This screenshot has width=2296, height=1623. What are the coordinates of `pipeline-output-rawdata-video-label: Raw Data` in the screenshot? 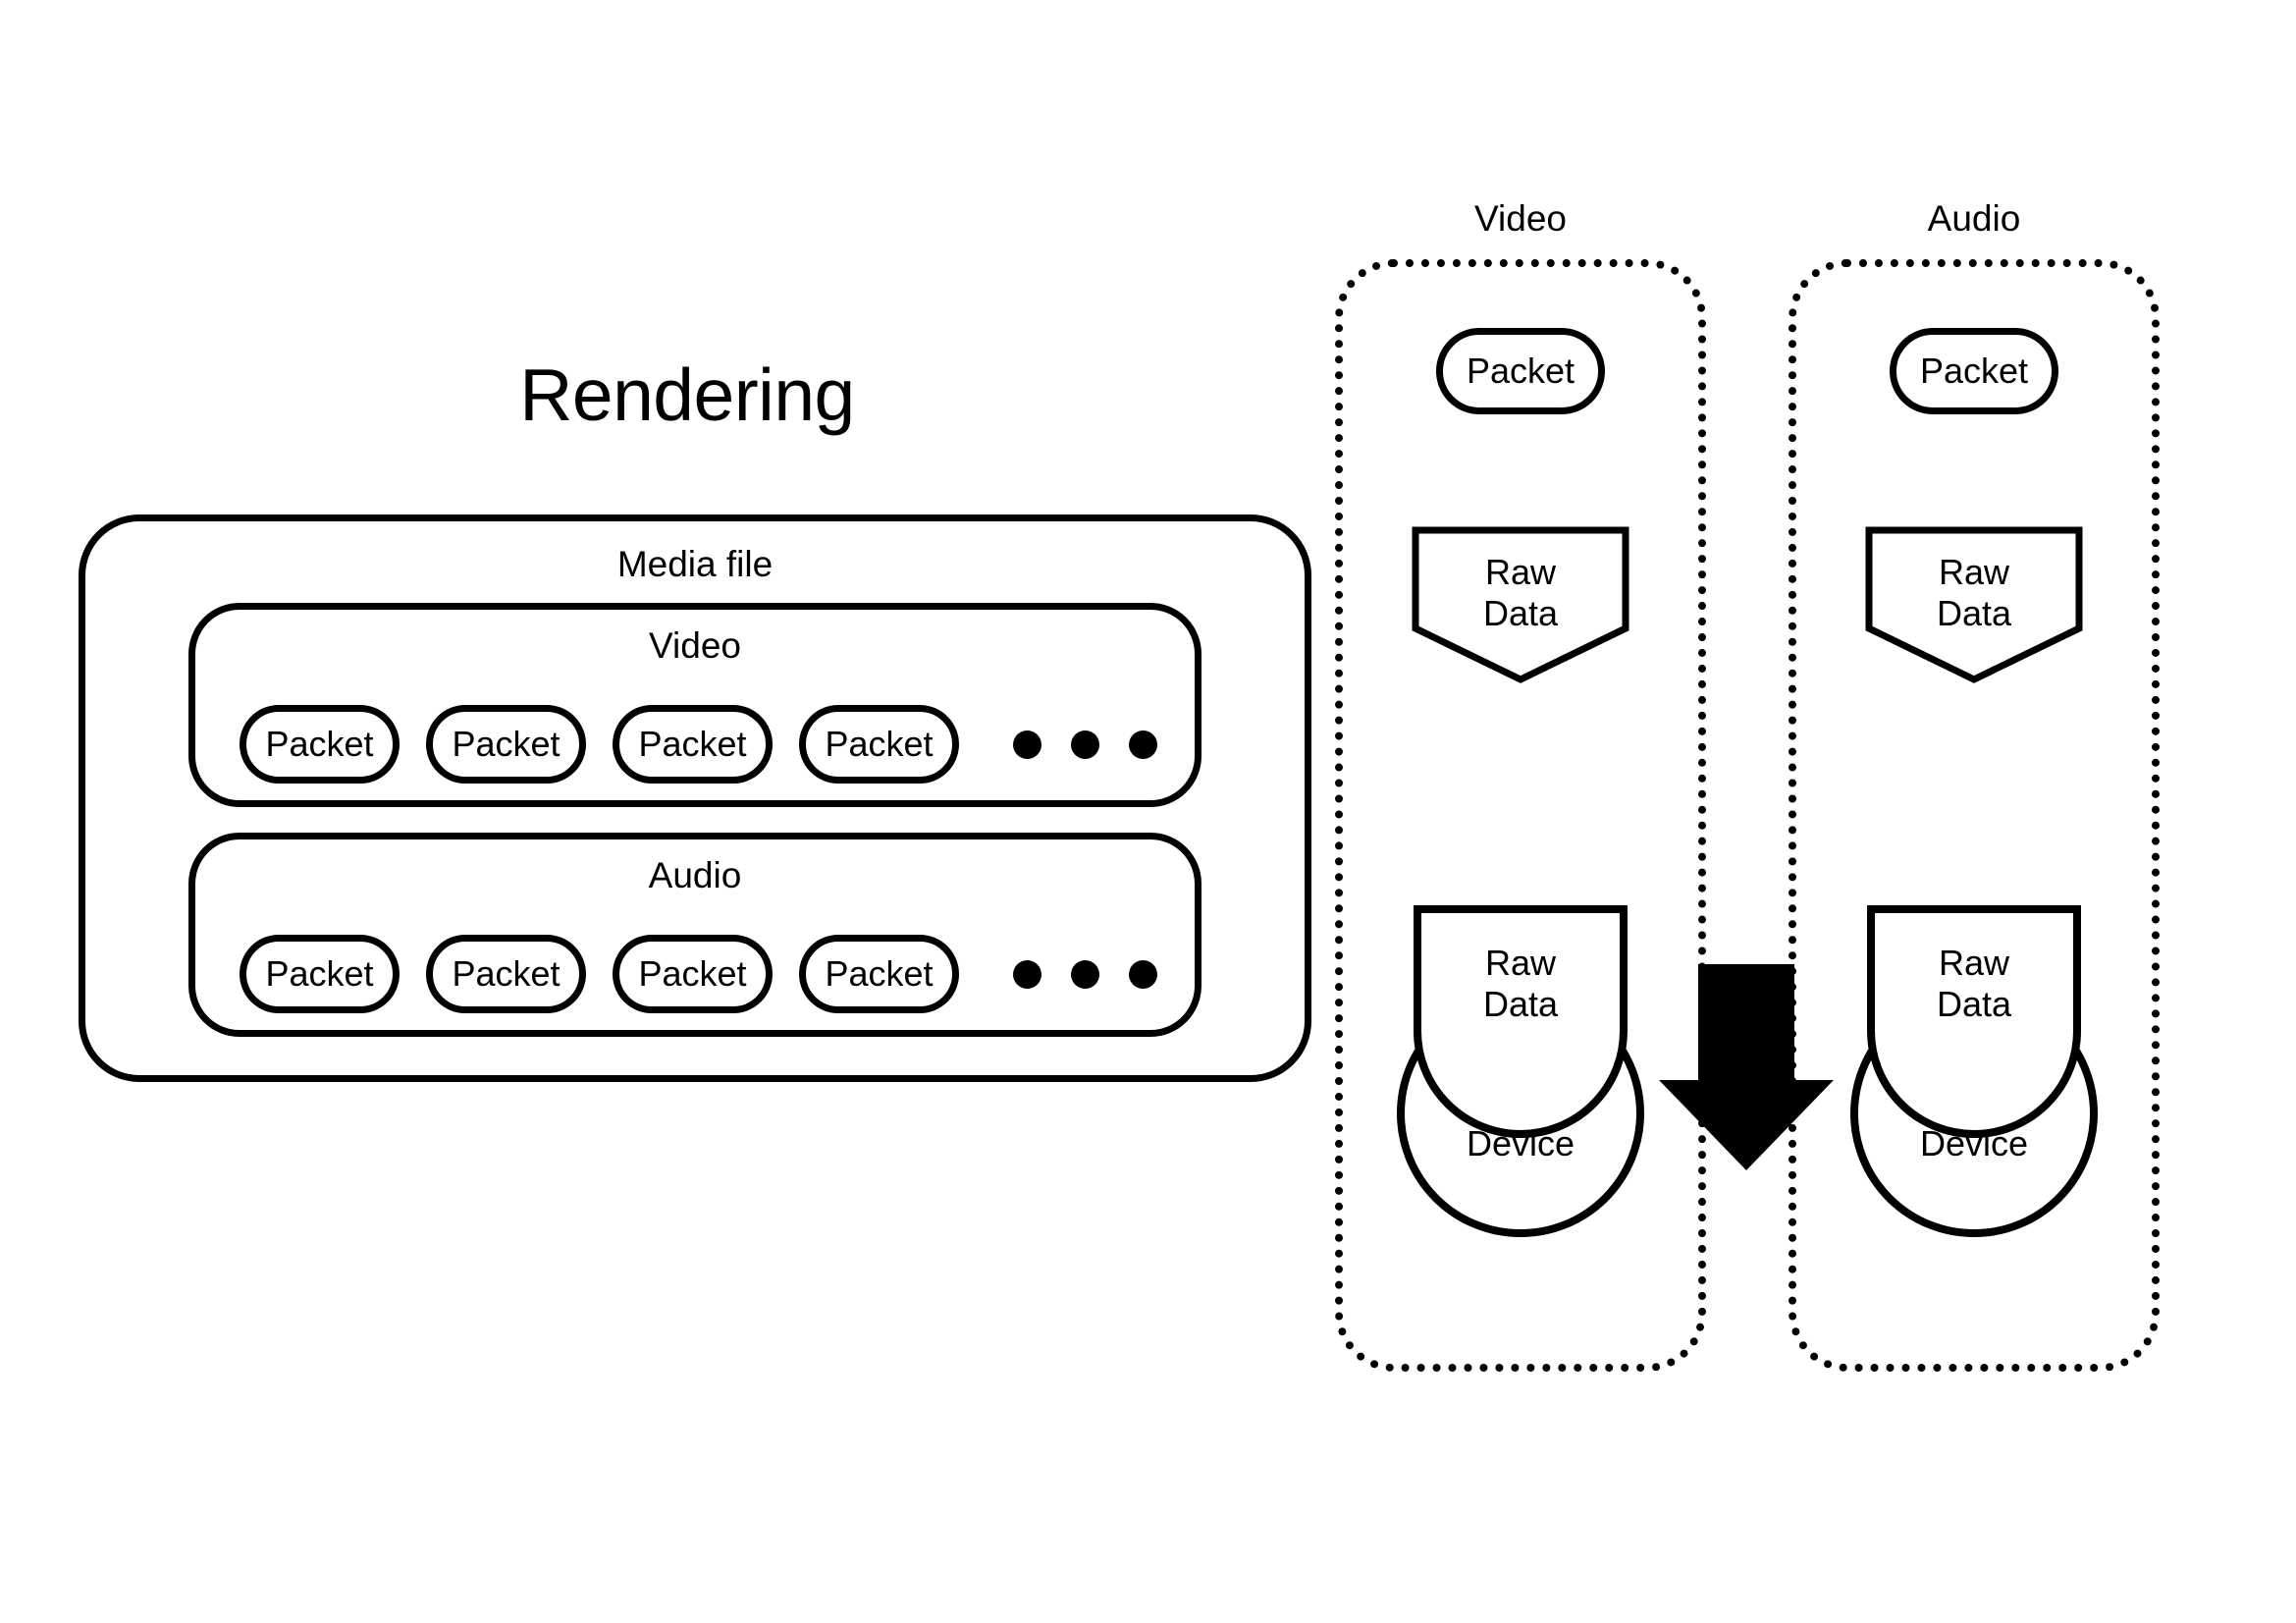 It's located at (1520, 984).